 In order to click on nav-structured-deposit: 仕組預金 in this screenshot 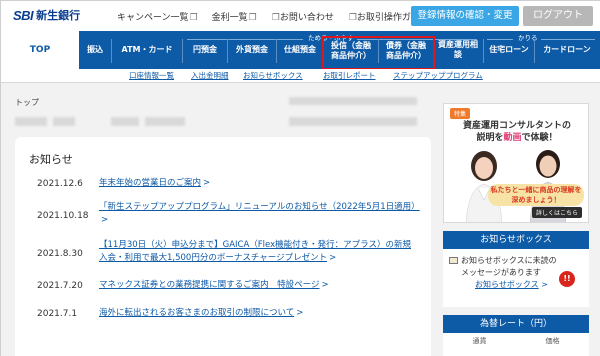, I will do `click(300, 50)`.